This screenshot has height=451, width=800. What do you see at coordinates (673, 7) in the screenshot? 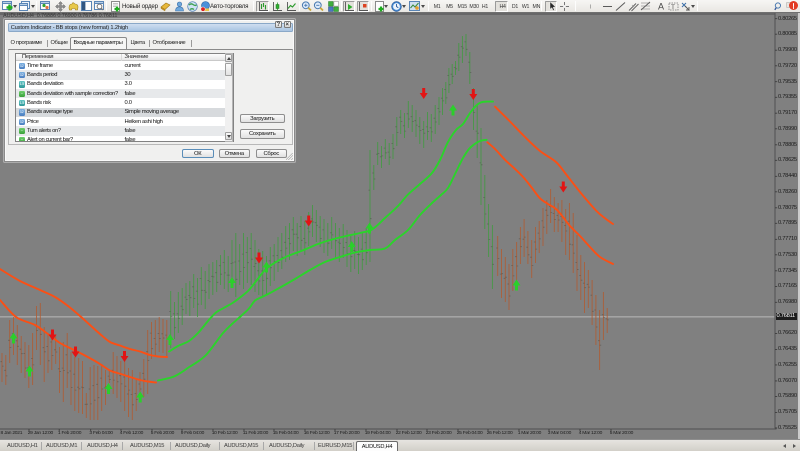
I see `svg-text: T` at bounding box center [673, 7].